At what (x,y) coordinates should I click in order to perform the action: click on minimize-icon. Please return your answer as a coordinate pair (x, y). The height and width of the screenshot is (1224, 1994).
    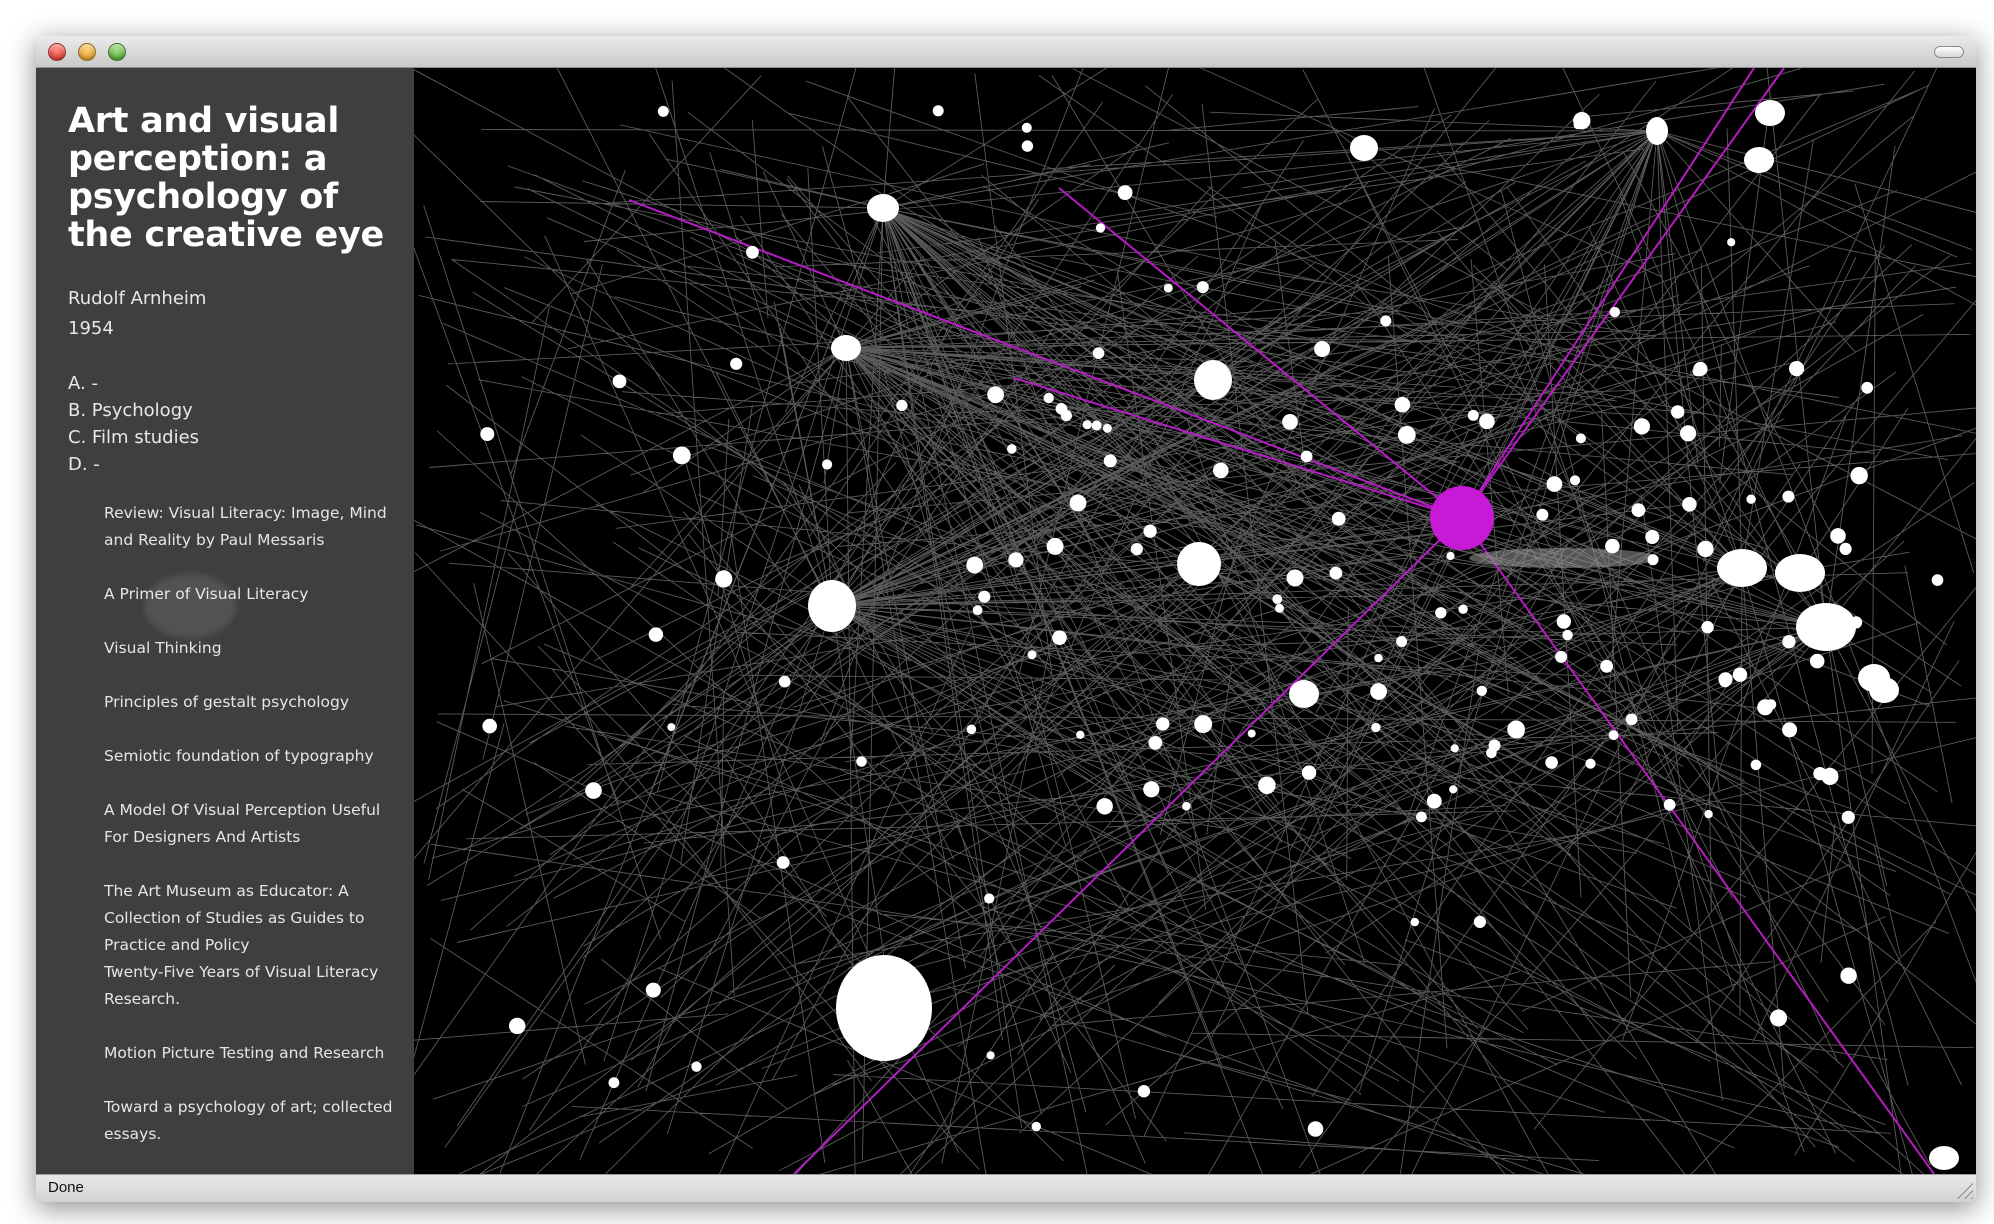
    Looking at the image, I should click on (87, 52).